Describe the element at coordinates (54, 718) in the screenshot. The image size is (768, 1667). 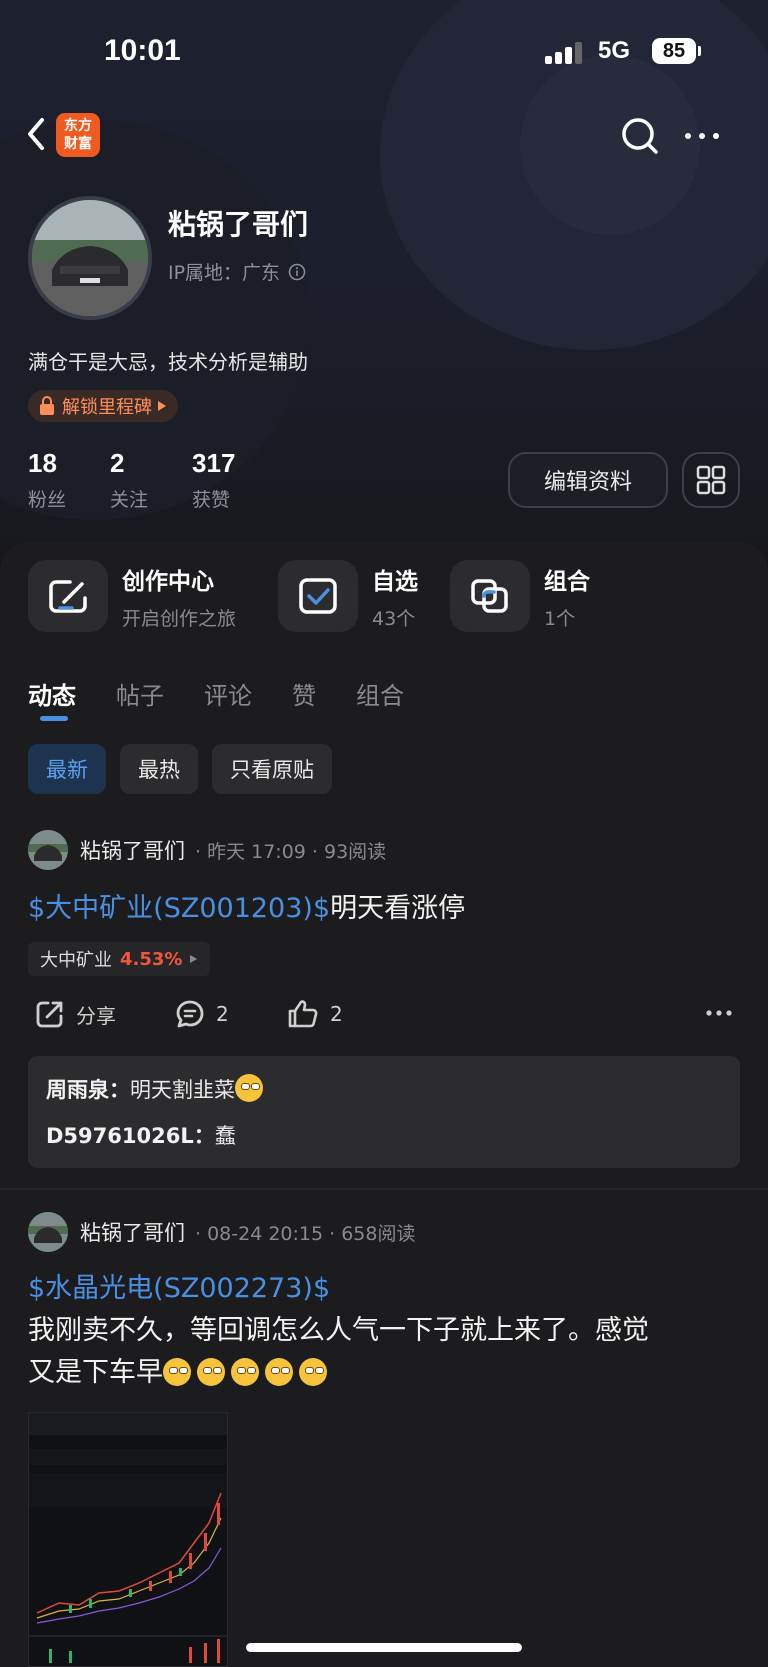
I see `active-tab-indicator` at that location.